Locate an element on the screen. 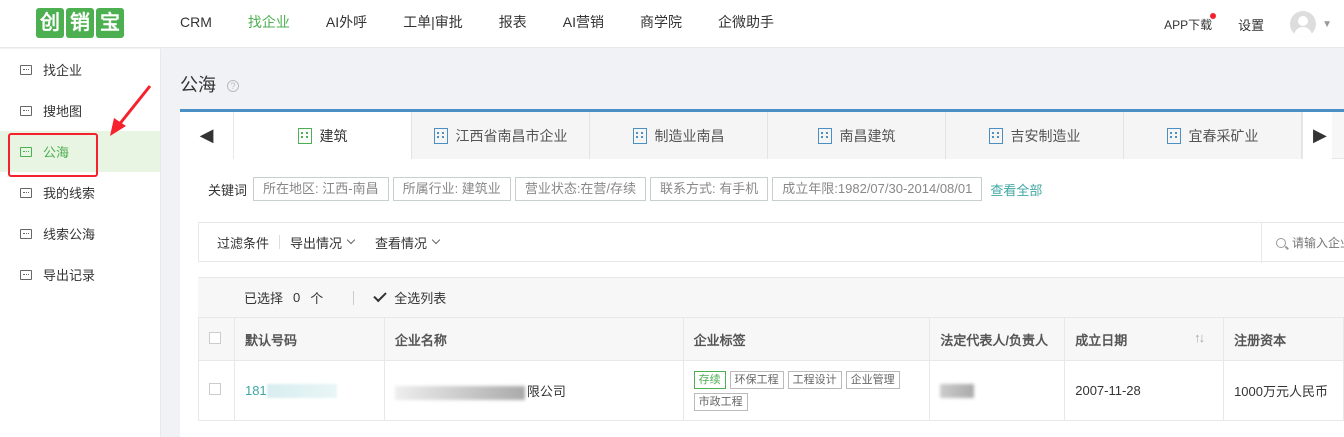 Image resolution: width=1344 pixels, height=437 pixels. company-tags: 存续 环保工程 工程设计 企业管理 市政工程 is located at coordinates (811, 391).